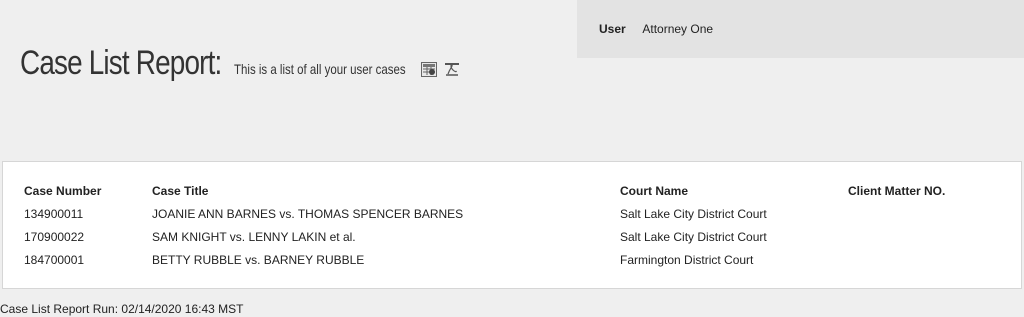 Image resolution: width=1024 pixels, height=317 pixels. Describe the element at coordinates (180, 191) in the screenshot. I see `column-header-case-title: Case Title` at that location.